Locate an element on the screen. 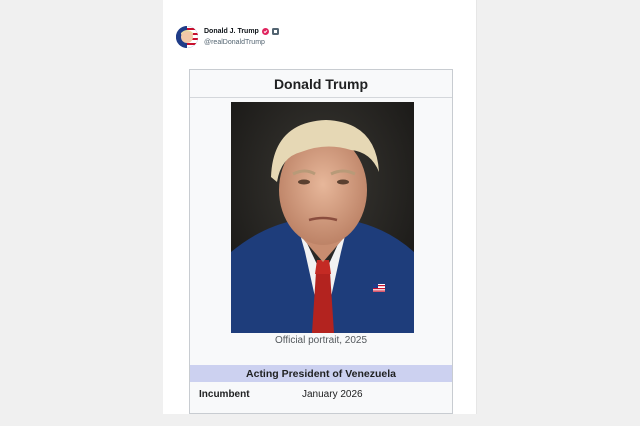 This screenshot has height=426, width=640. row-value: January 2026 is located at coordinates (332, 394).